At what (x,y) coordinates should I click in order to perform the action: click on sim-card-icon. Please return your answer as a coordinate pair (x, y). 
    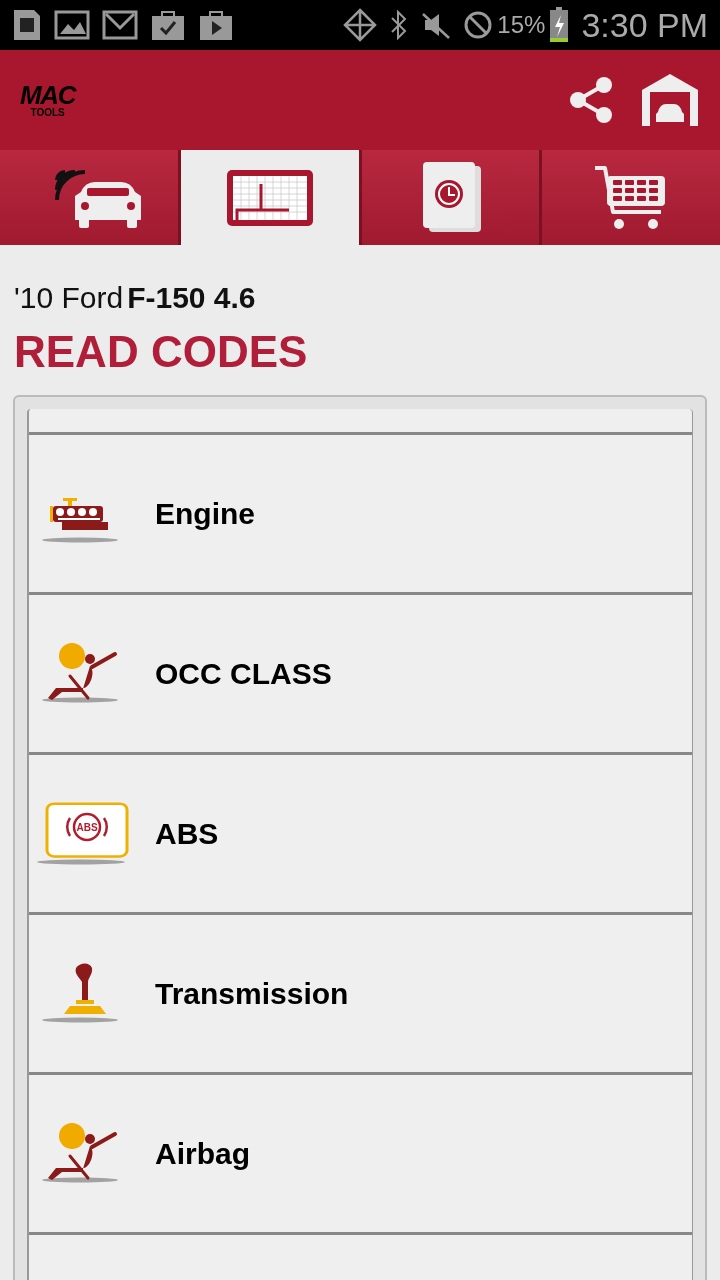
    Looking at the image, I should click on (27, 25).